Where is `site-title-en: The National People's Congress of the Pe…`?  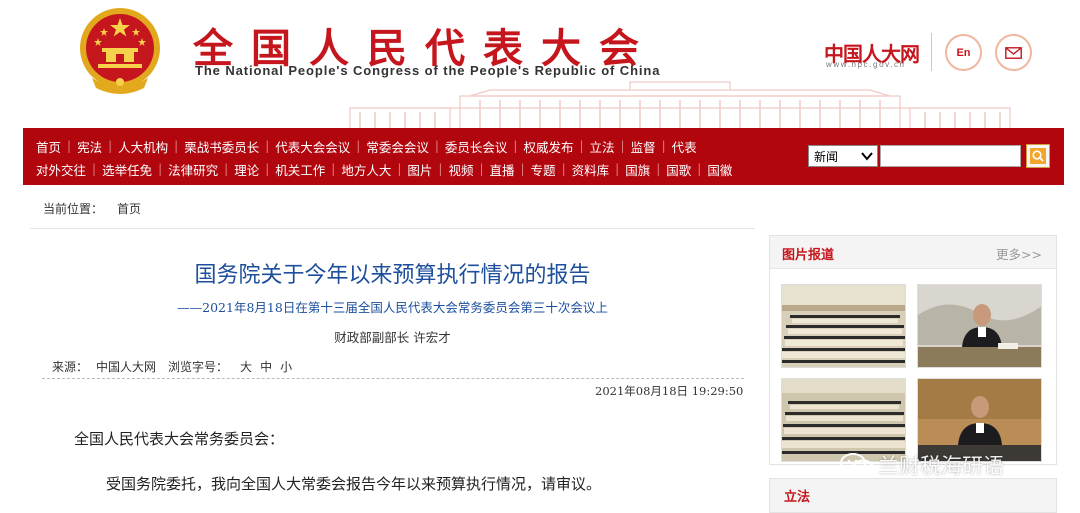
site-title-en: The National People's Congress of the Pe… is located at coordinates (428, 70).